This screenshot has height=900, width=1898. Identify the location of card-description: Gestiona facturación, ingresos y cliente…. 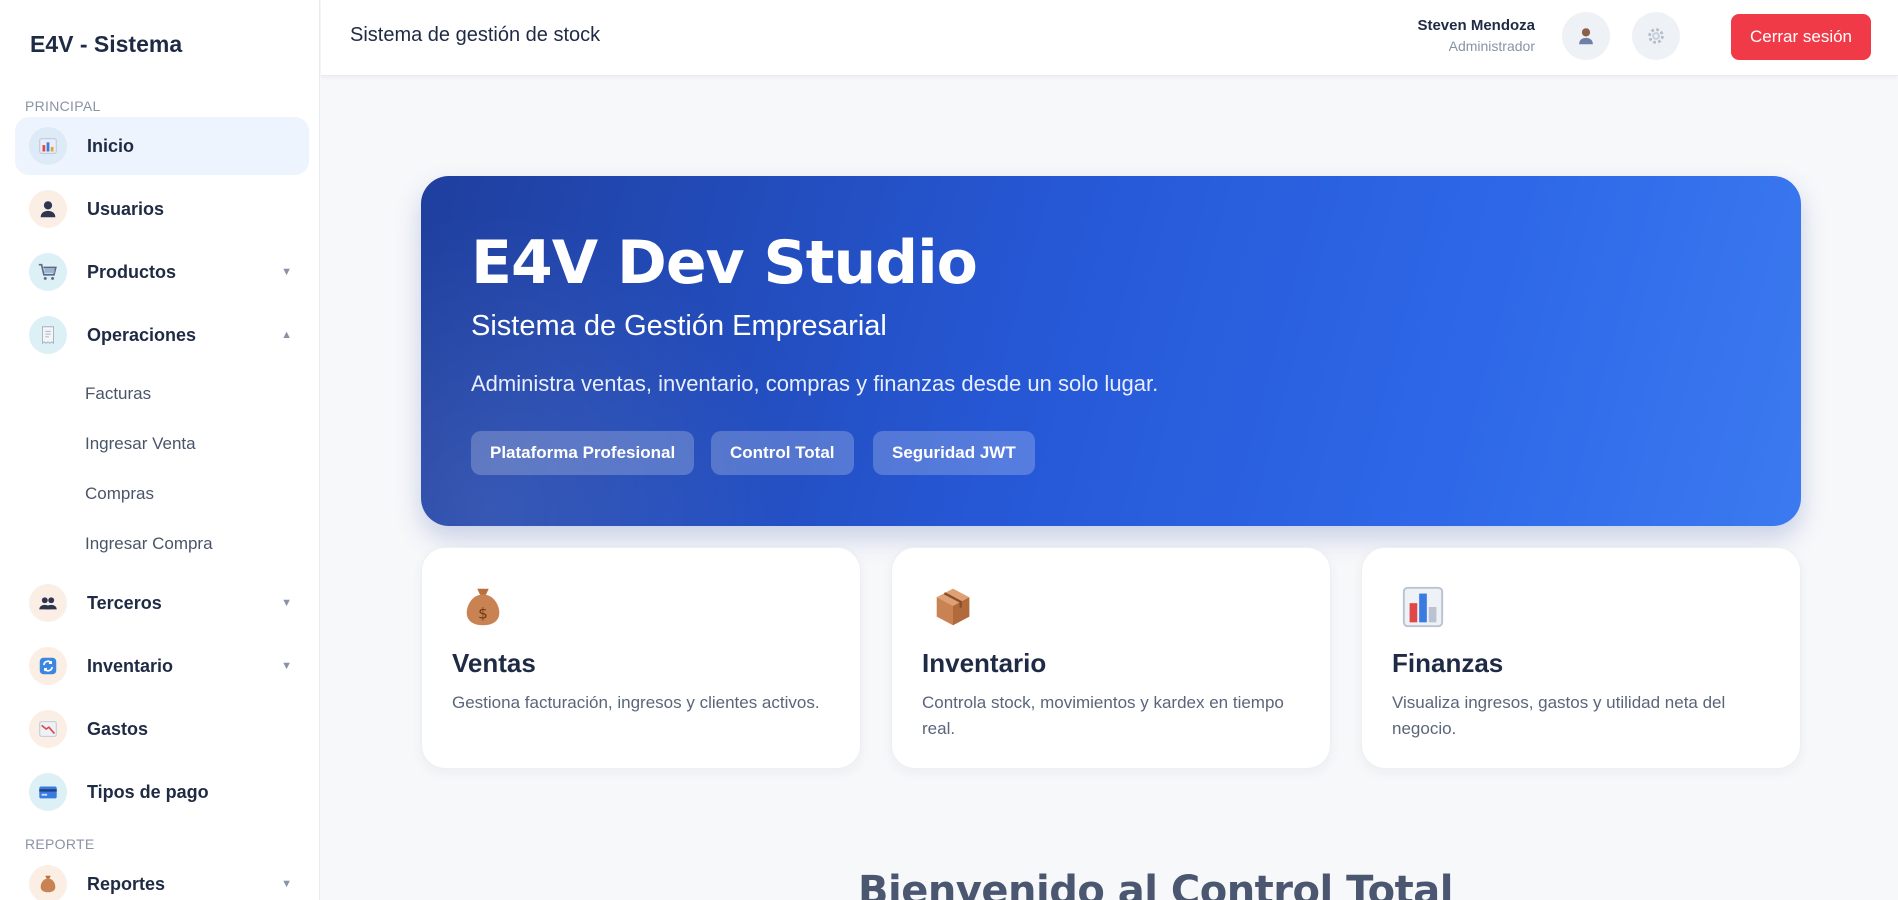
(636, 702).